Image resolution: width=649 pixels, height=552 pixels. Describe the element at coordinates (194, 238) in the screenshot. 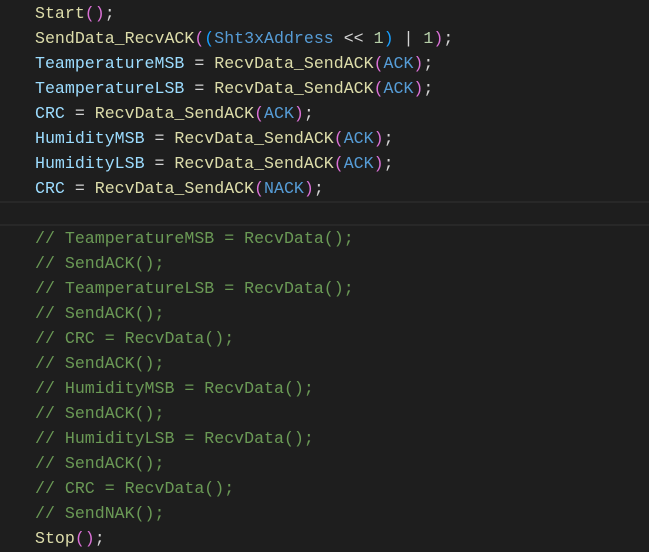

I see `comment-token: // TeamperatureMSB = RecvData();` at that location.